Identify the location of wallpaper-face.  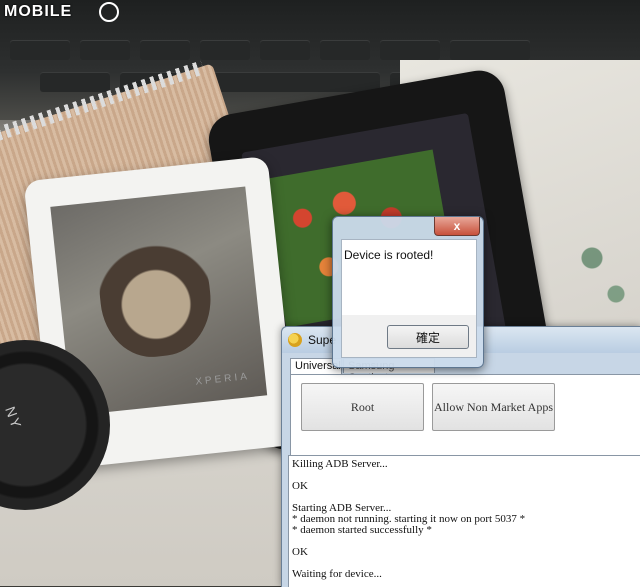
(155, 291).